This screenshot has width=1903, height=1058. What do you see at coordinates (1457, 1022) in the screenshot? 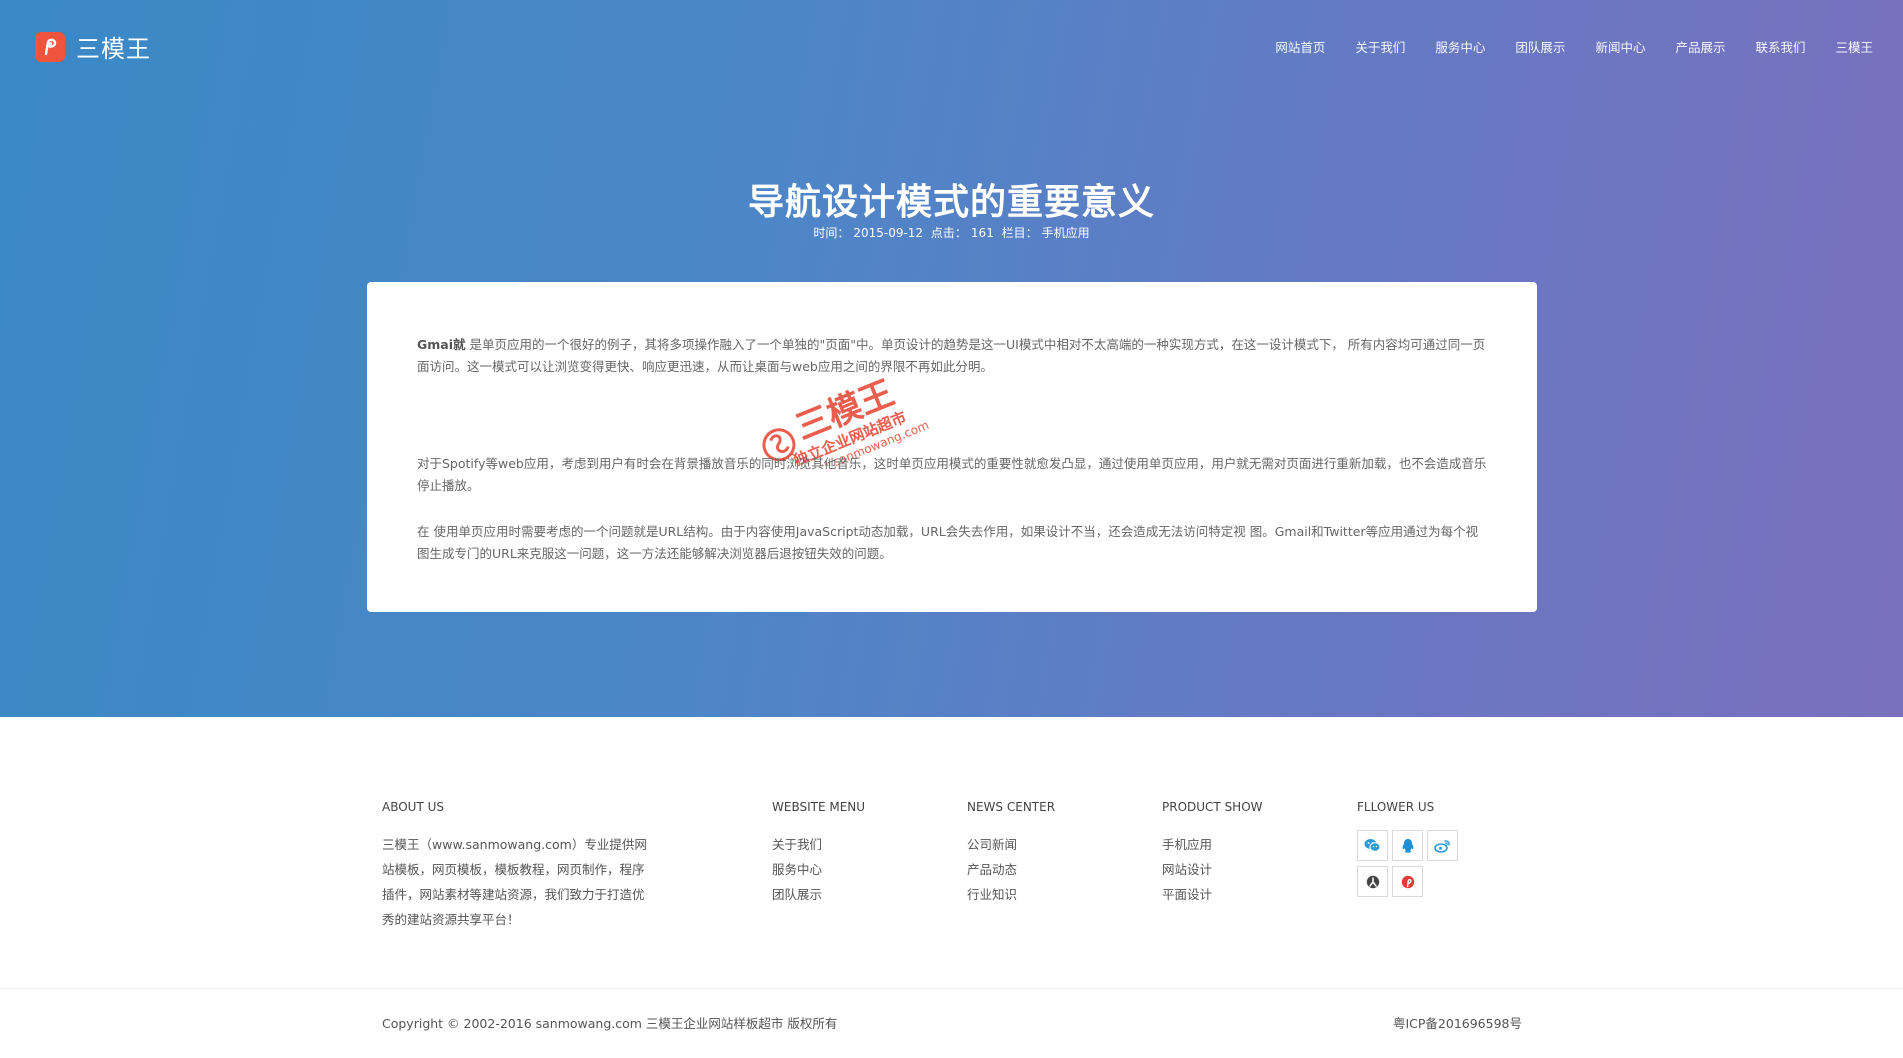
I see `icp-number: 粤ICP备201696598号` at bounding box center [1457, 1022].